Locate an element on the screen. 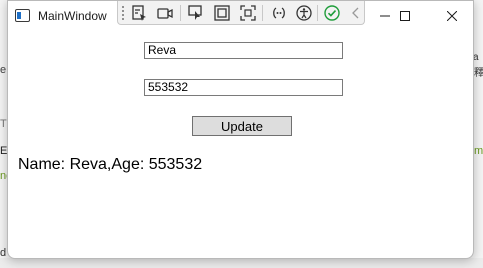  accessibility-icon is located at coordinates (304, 13).